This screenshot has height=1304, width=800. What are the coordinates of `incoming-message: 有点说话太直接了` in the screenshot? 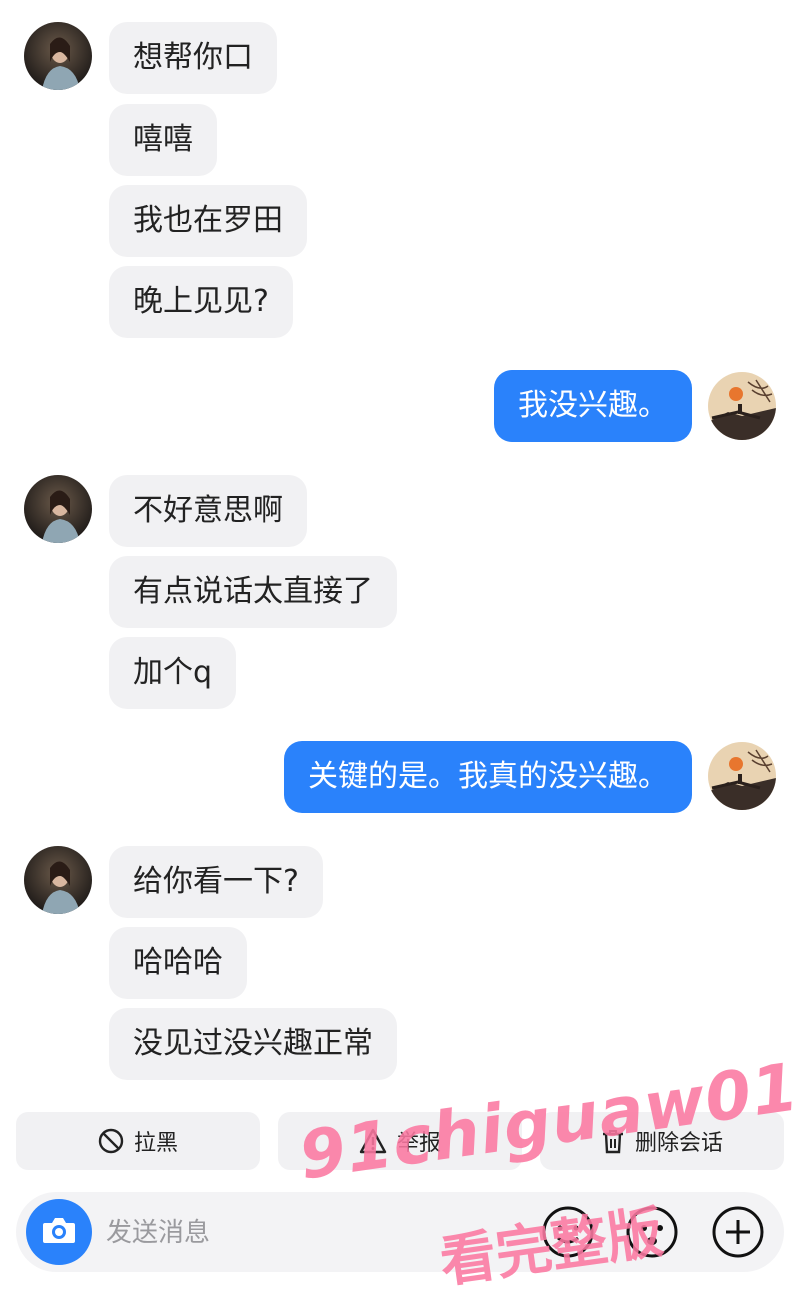 It's located at (253, 592).